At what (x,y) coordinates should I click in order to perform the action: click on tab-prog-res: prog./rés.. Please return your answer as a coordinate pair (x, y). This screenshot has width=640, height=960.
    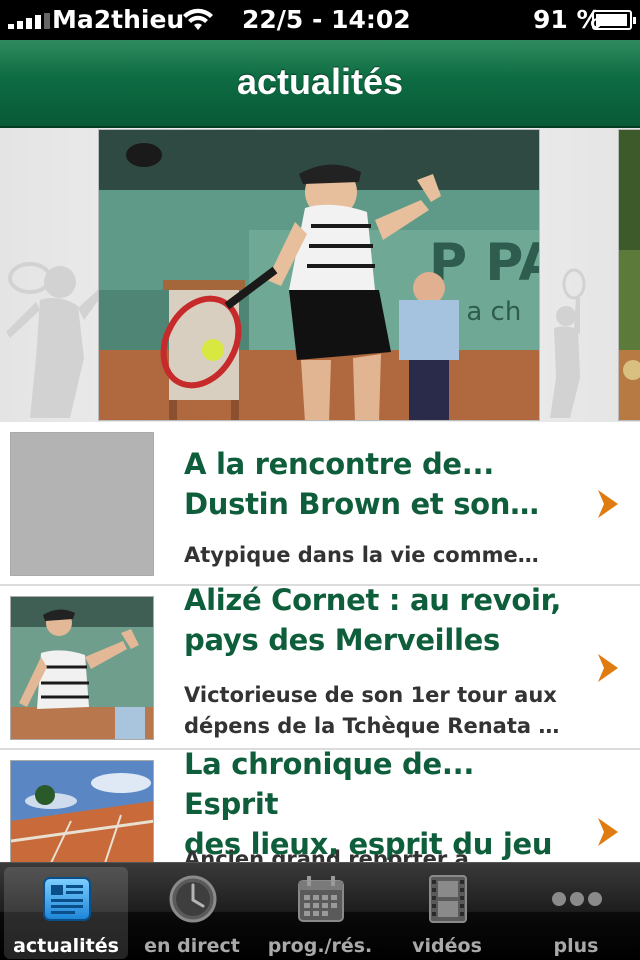
    Looking at the image, I should click on (320, 913).